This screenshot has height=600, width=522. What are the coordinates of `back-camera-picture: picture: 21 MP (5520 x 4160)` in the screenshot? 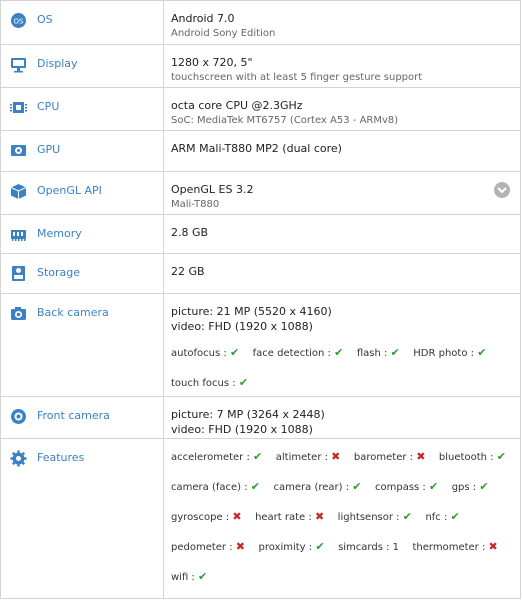 It's located at (251, 311).